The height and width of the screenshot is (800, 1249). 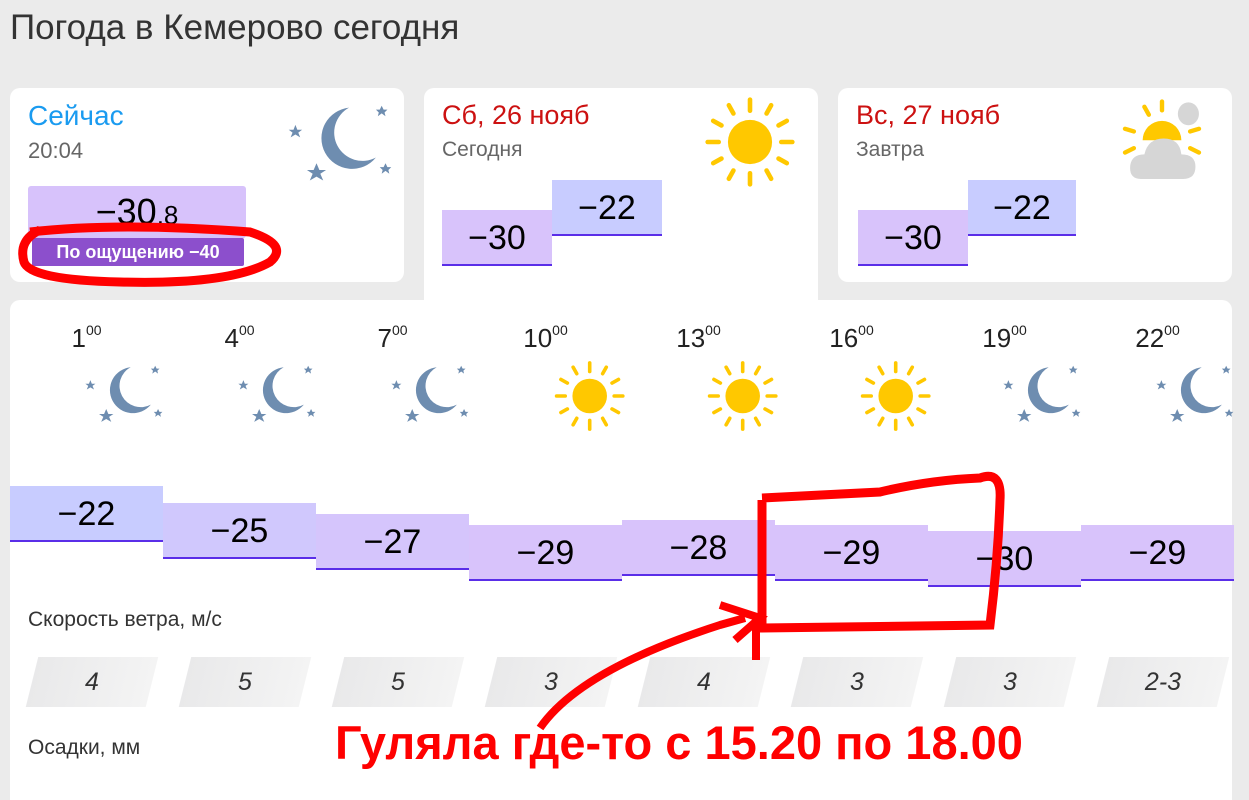 I want to click on hour: 7, so click(x=384, y=338).